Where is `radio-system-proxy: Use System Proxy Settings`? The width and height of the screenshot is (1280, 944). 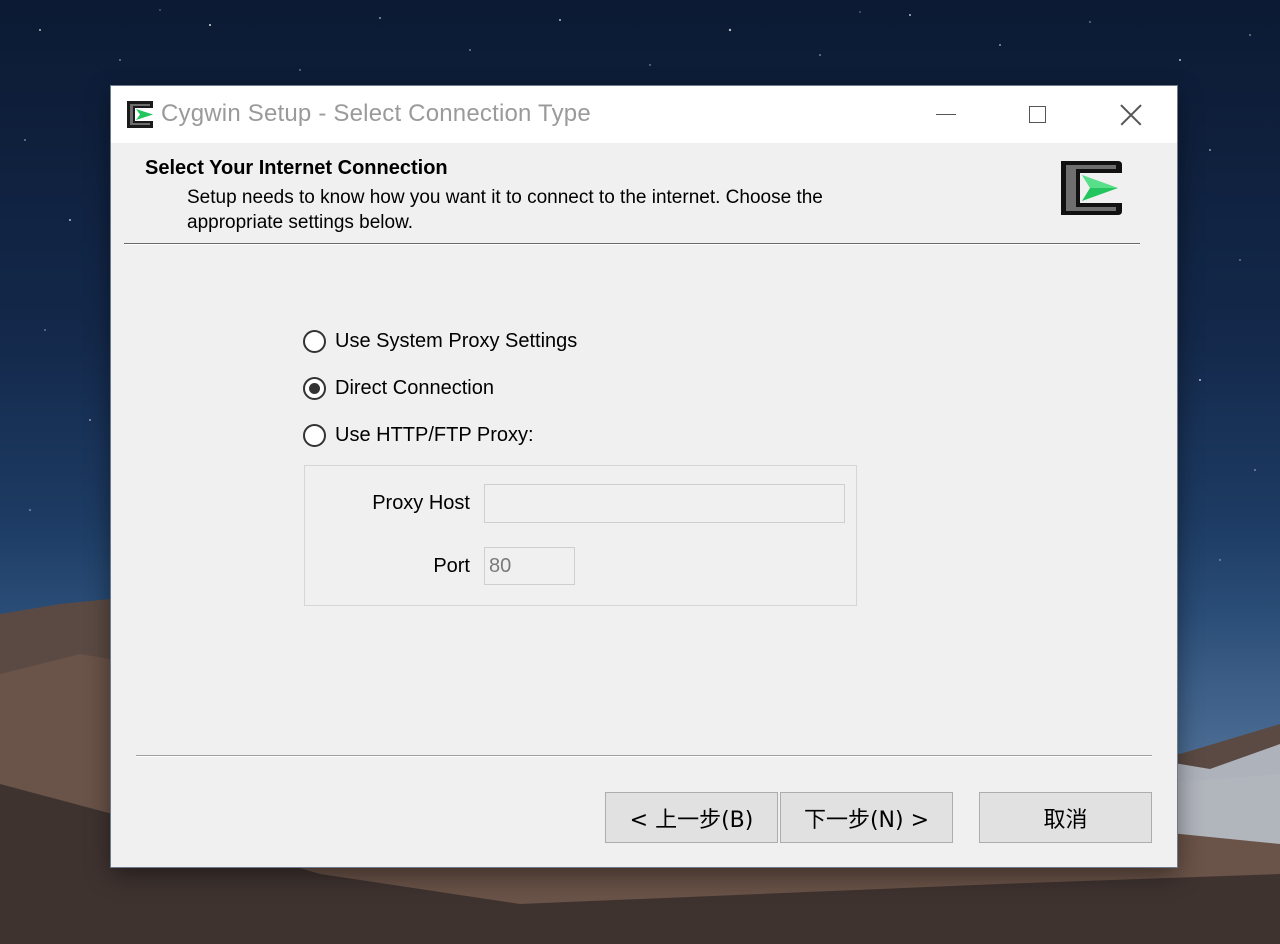
radio-system-proxy: Use System Proxy Settings is located at coordinates (440, 341).